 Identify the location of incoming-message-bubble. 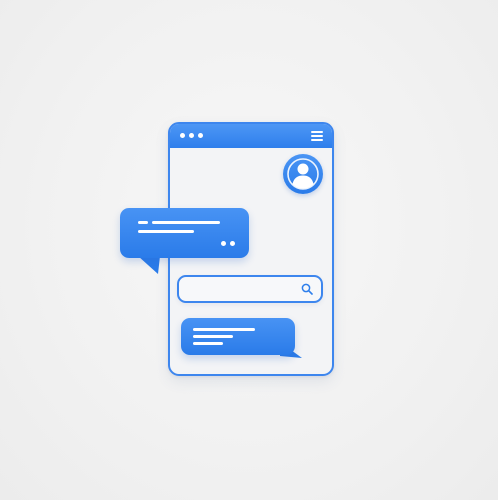
(184, 233).